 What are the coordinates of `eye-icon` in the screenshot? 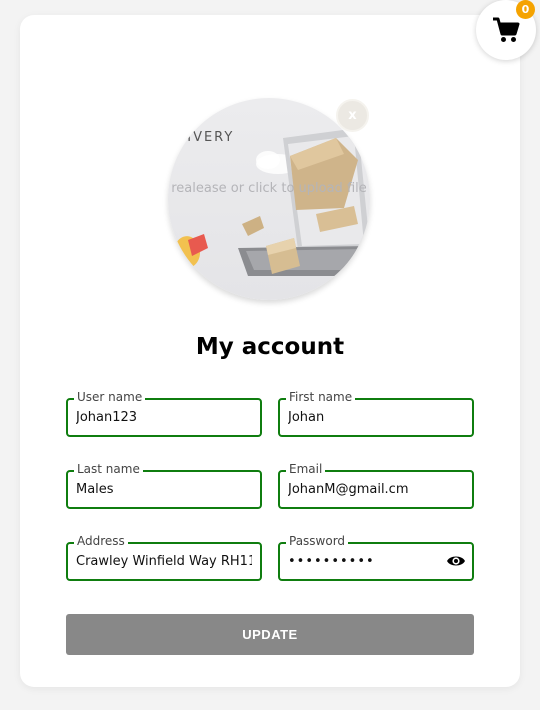 It's located at (456, 561).